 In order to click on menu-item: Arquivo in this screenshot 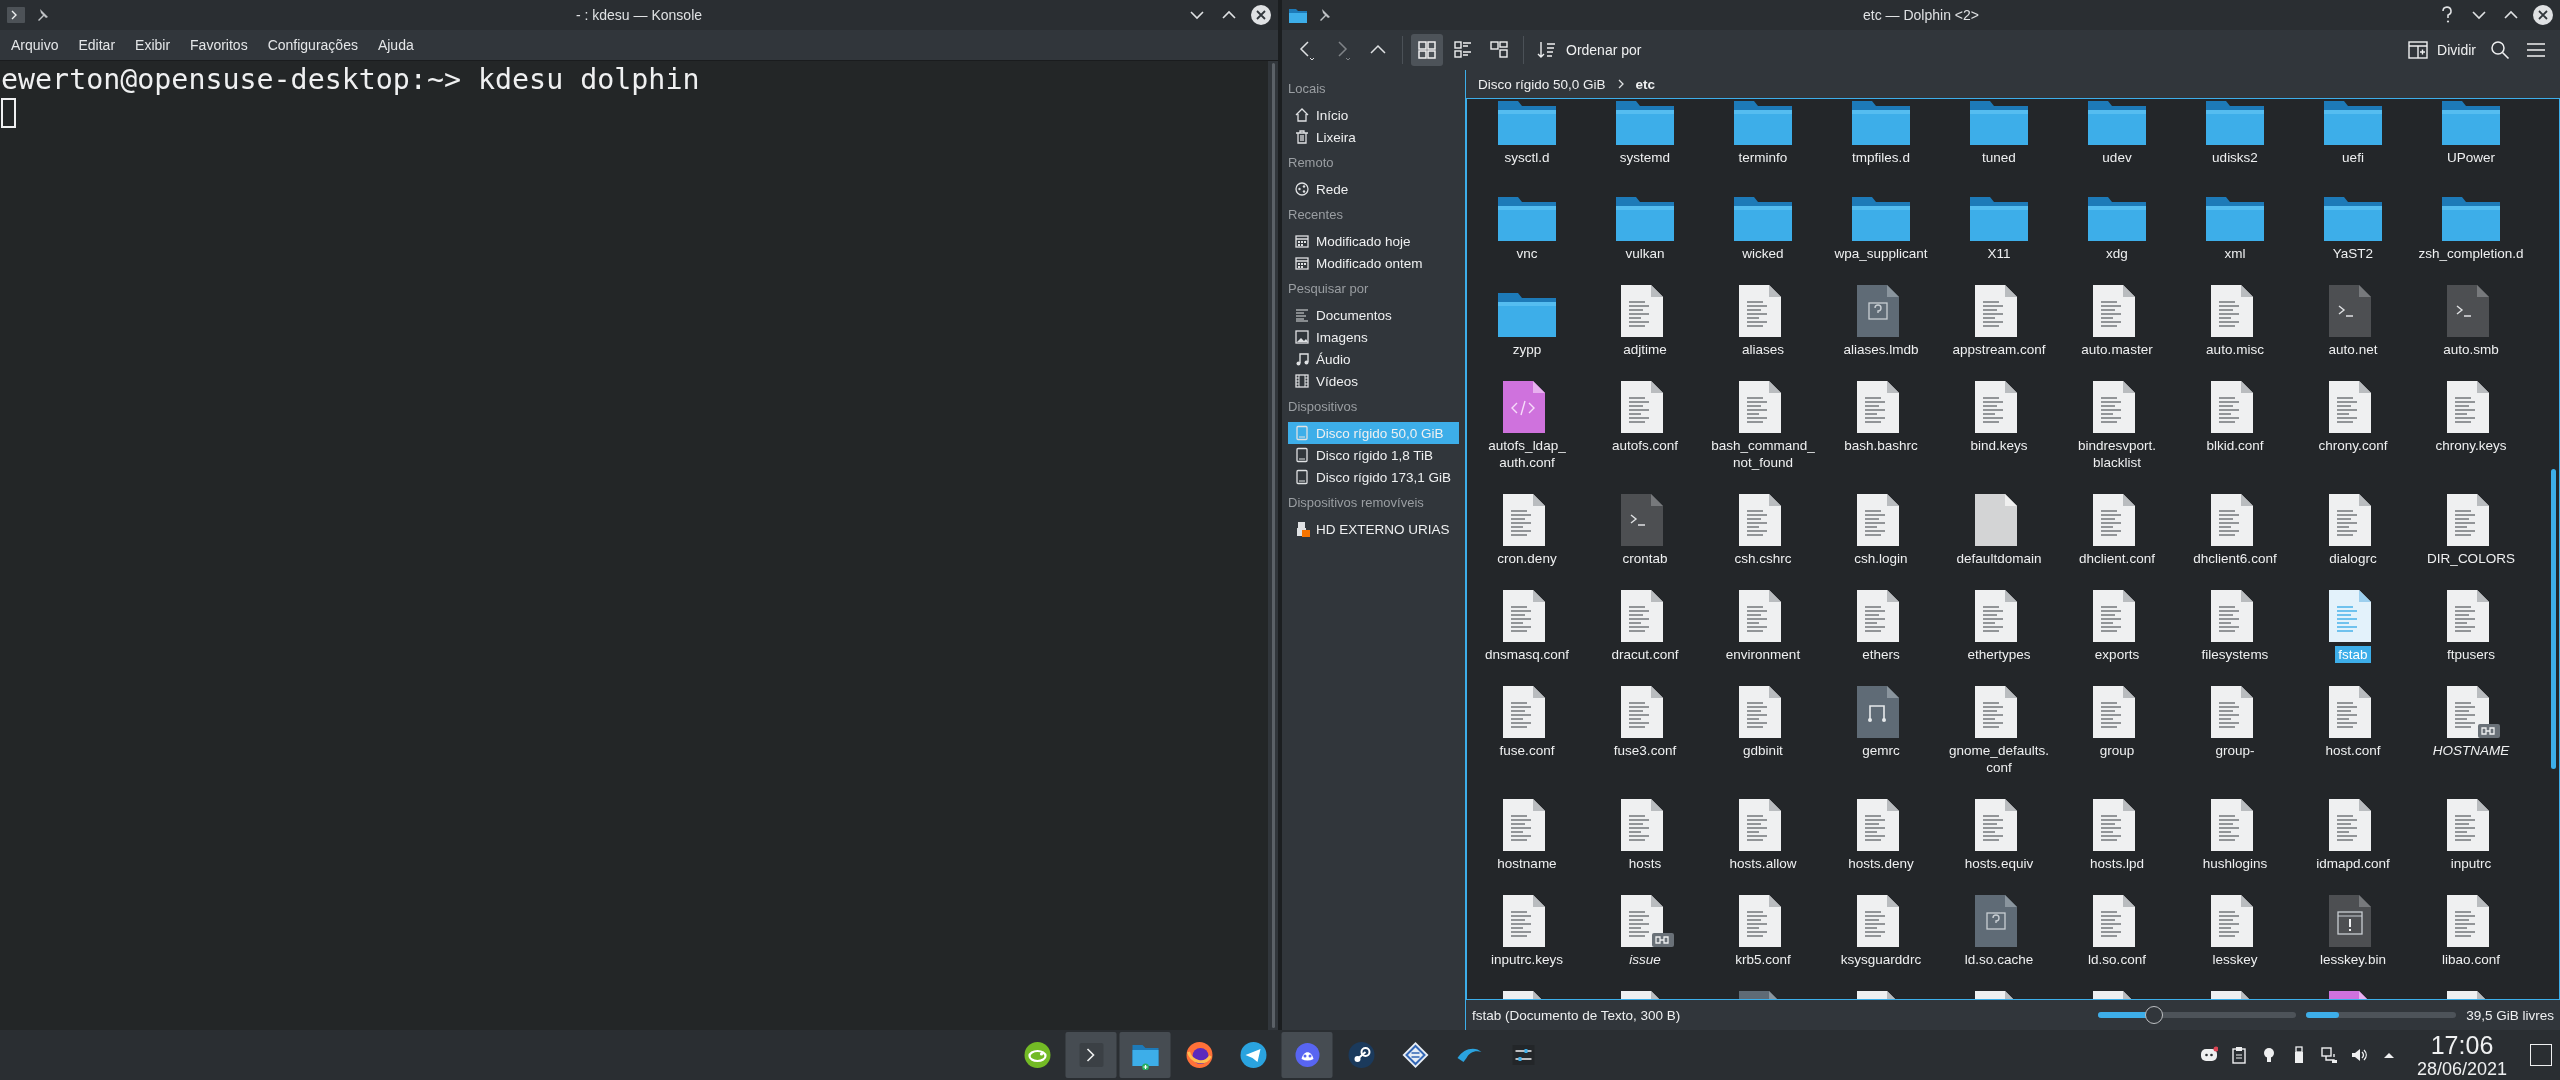, I will do `click(35, 45)`.